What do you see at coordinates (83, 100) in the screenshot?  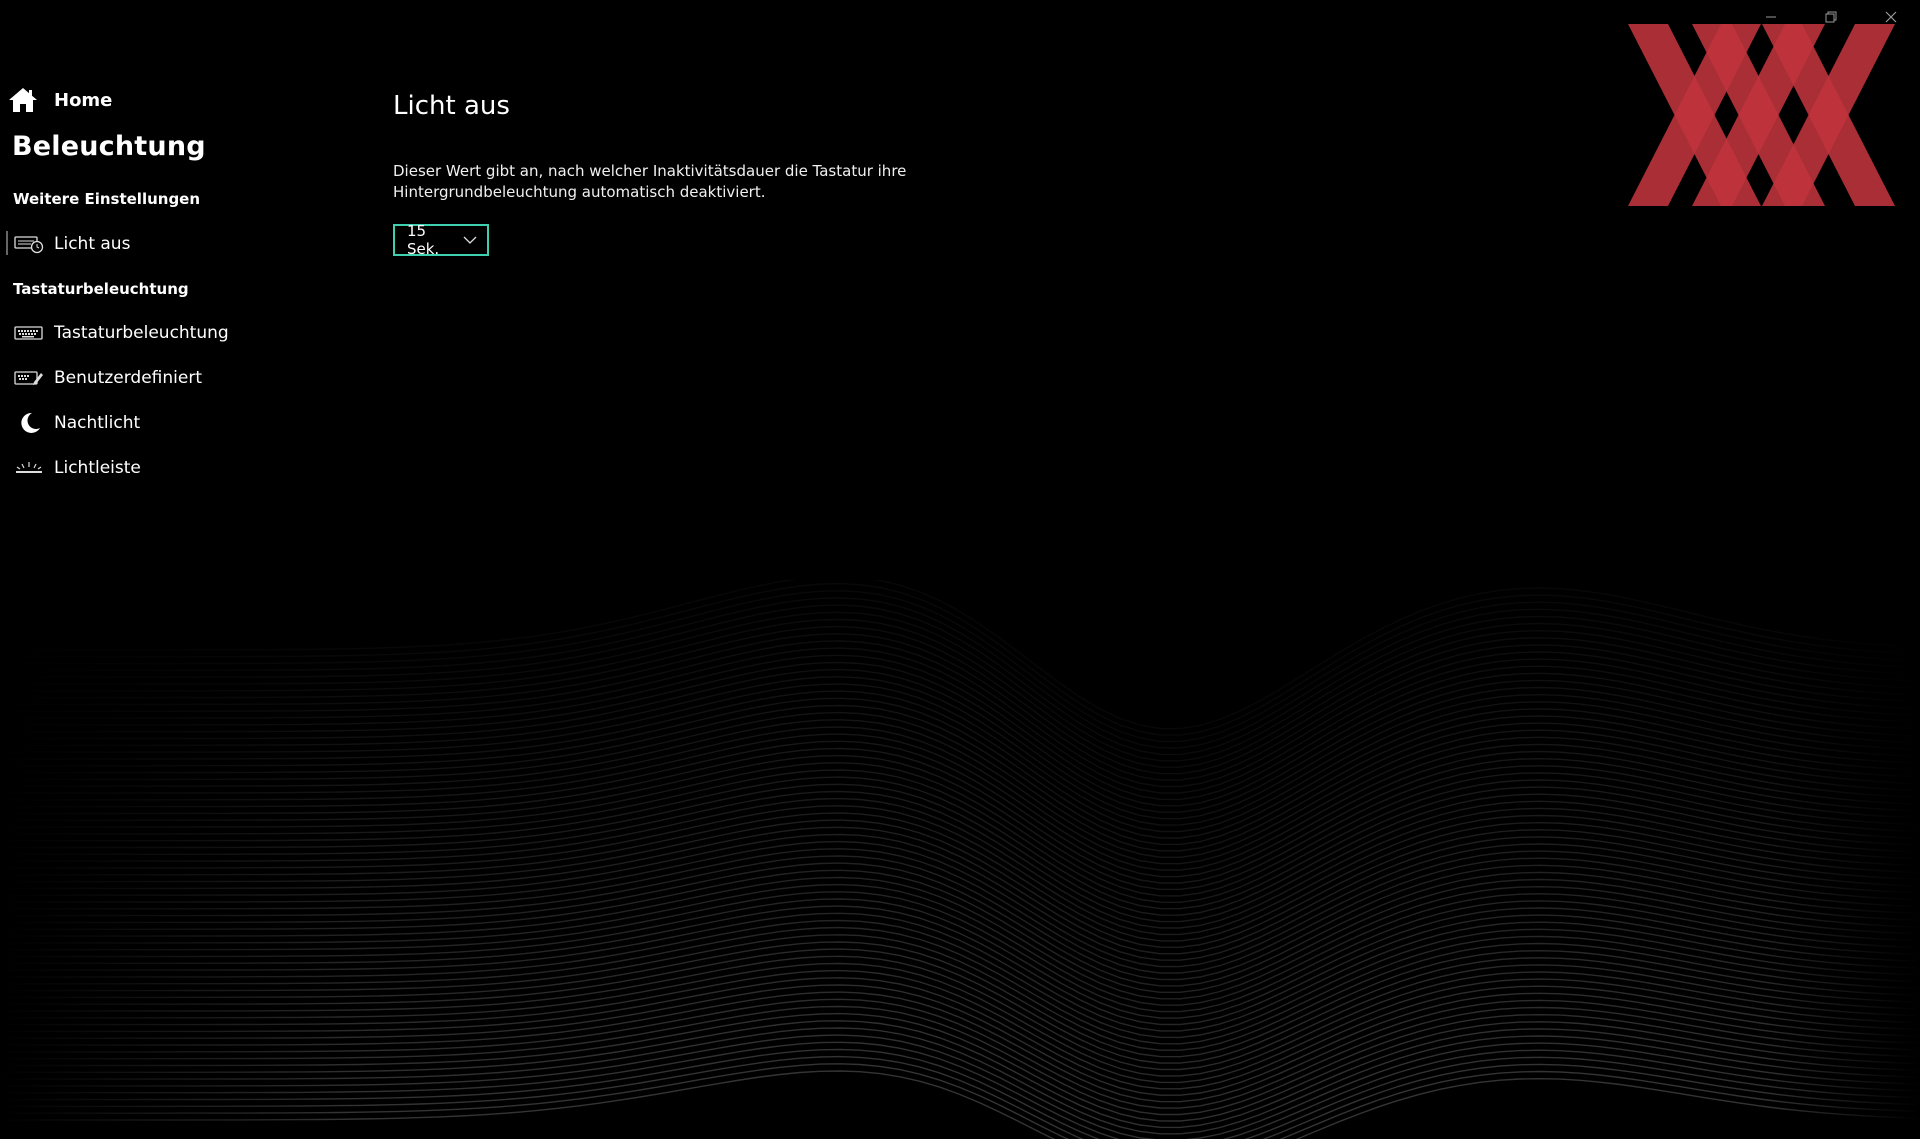 I see `home-label: Home` at bounding box center [83, 100].